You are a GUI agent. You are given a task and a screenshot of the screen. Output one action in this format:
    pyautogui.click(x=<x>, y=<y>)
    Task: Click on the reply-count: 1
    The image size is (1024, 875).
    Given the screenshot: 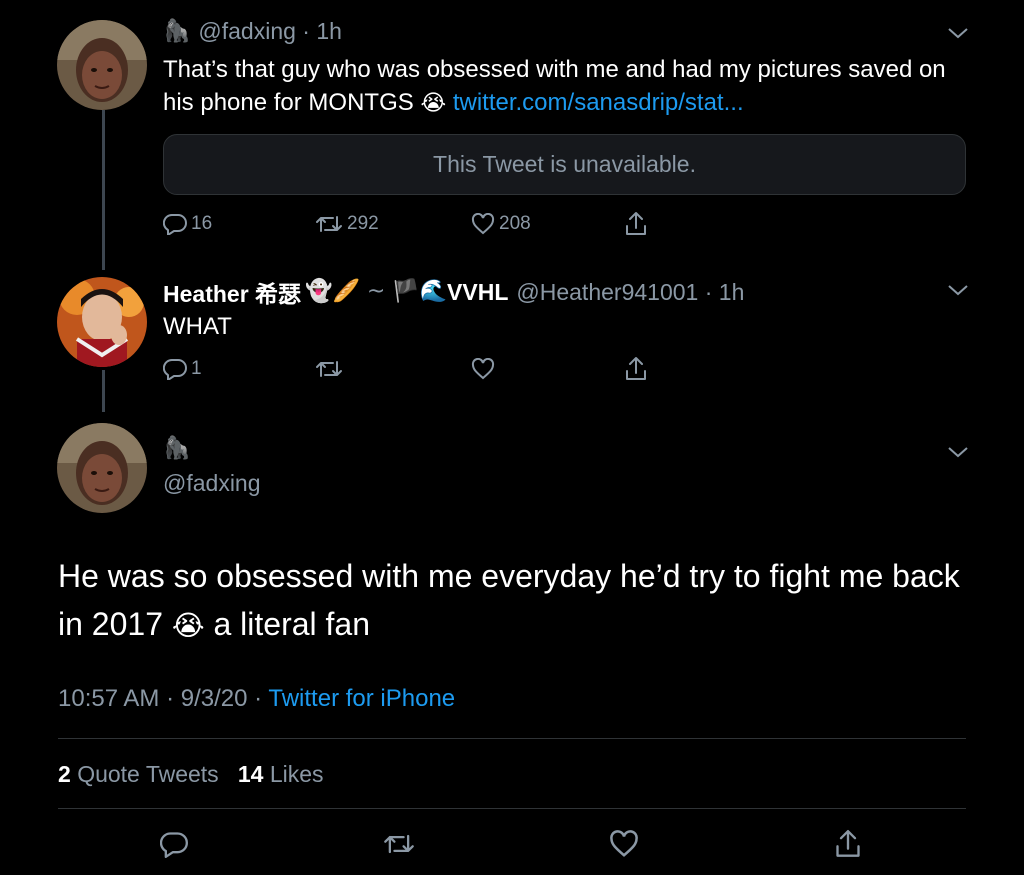 What is the action you would take?
    pyautogui.click(x=196, y=368)
    